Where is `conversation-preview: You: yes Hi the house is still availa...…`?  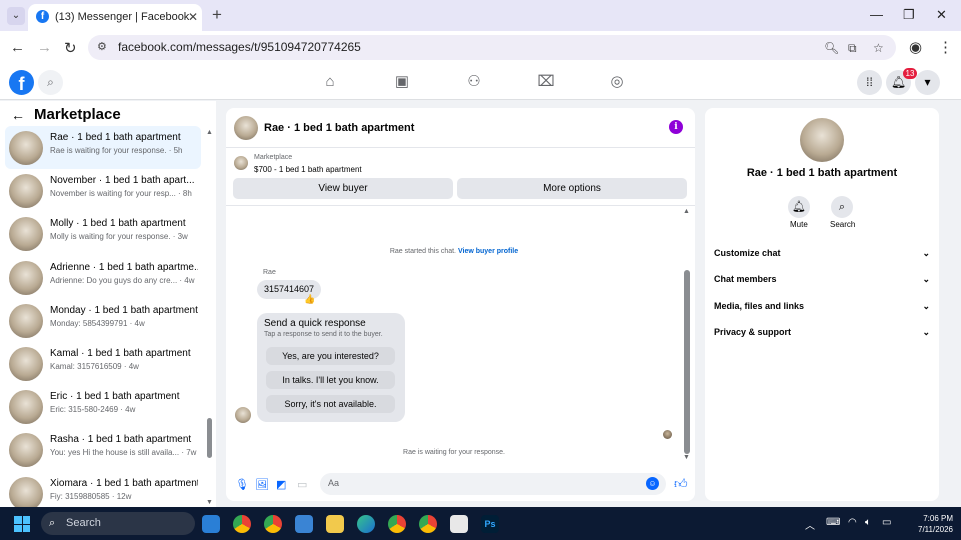
conversation-preview: You: yes Hi the house is still availa...… is located at coordinates (123, 453).